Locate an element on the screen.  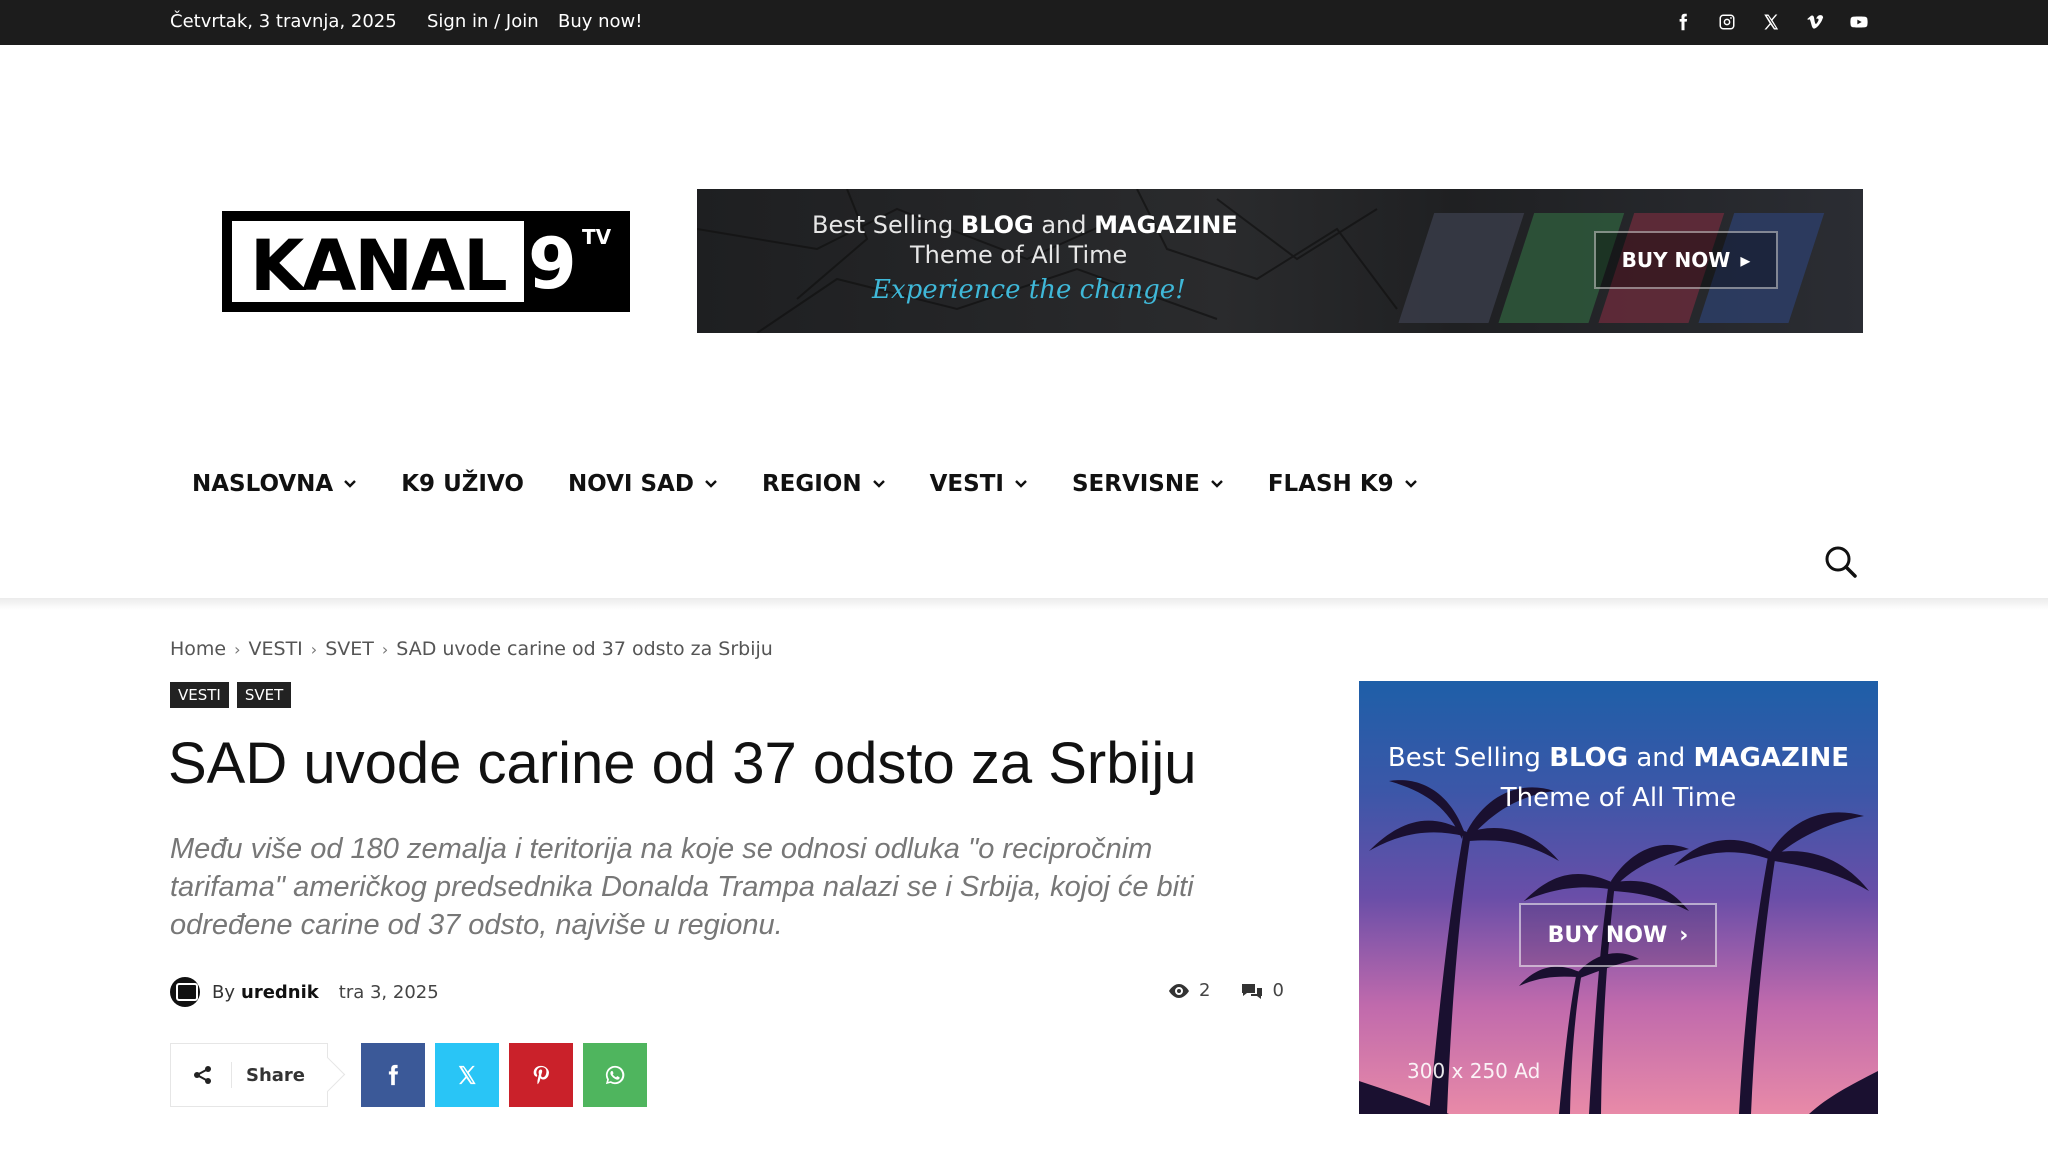
category-tags: VESTI SVET is located at coordinates (231, 695).